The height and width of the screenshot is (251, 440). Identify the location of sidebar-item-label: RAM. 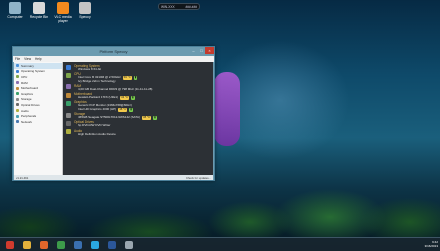
(24, 82).